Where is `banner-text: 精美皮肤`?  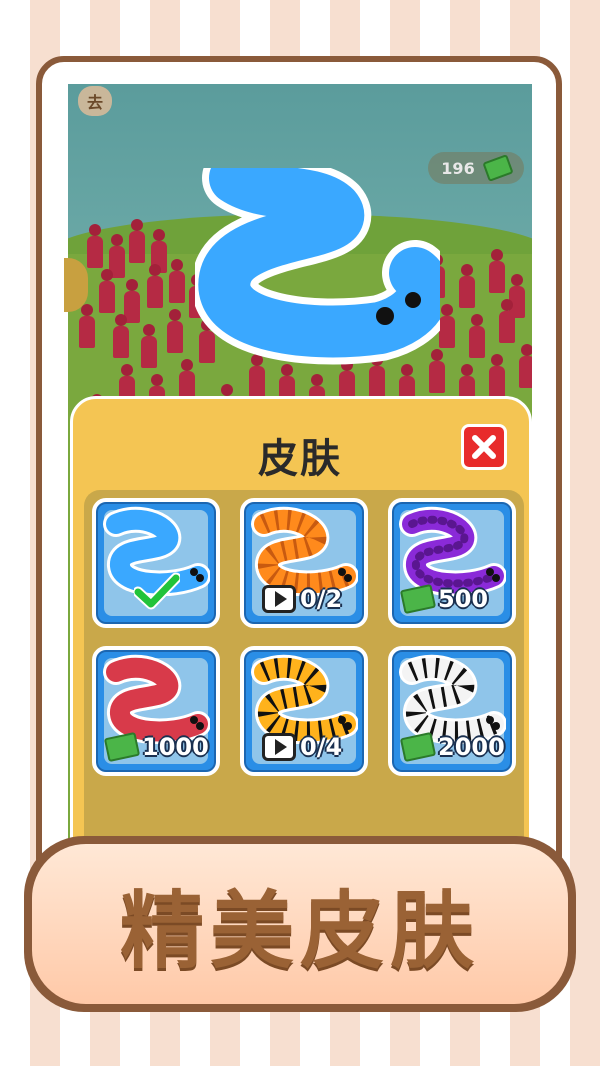
banner-text: 精美皮肤 is located at coordinates (299, 930).